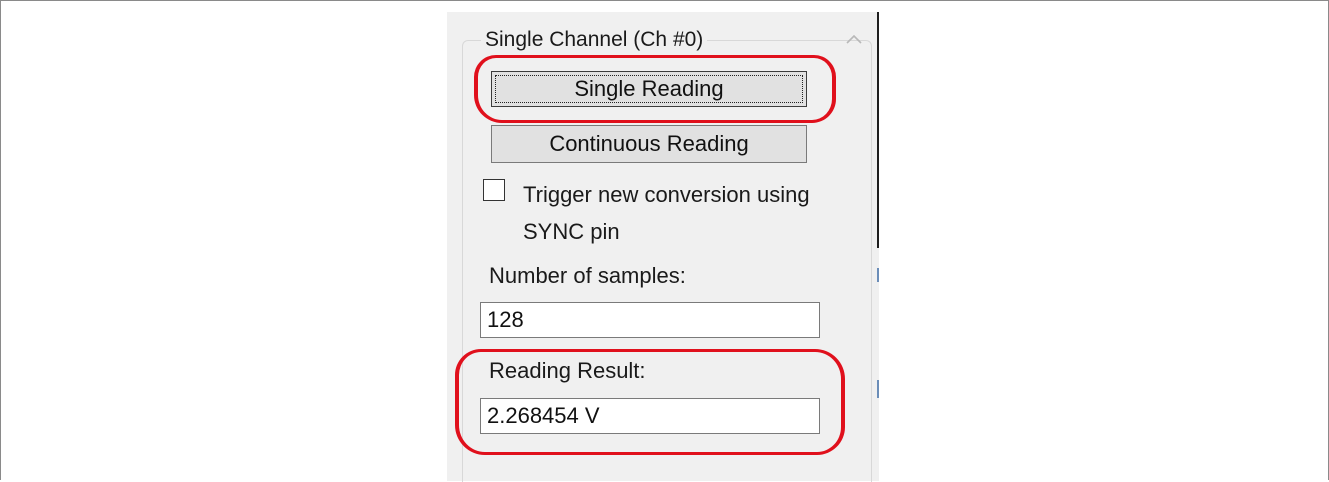 The width and height of the screenshot is (1329, 482). What do you see at coordinates (666, 213) in the screenshot?
I see `sync-trigger-label: Trigger new conversion using SYNC pin` at bounding box center [666, 213].